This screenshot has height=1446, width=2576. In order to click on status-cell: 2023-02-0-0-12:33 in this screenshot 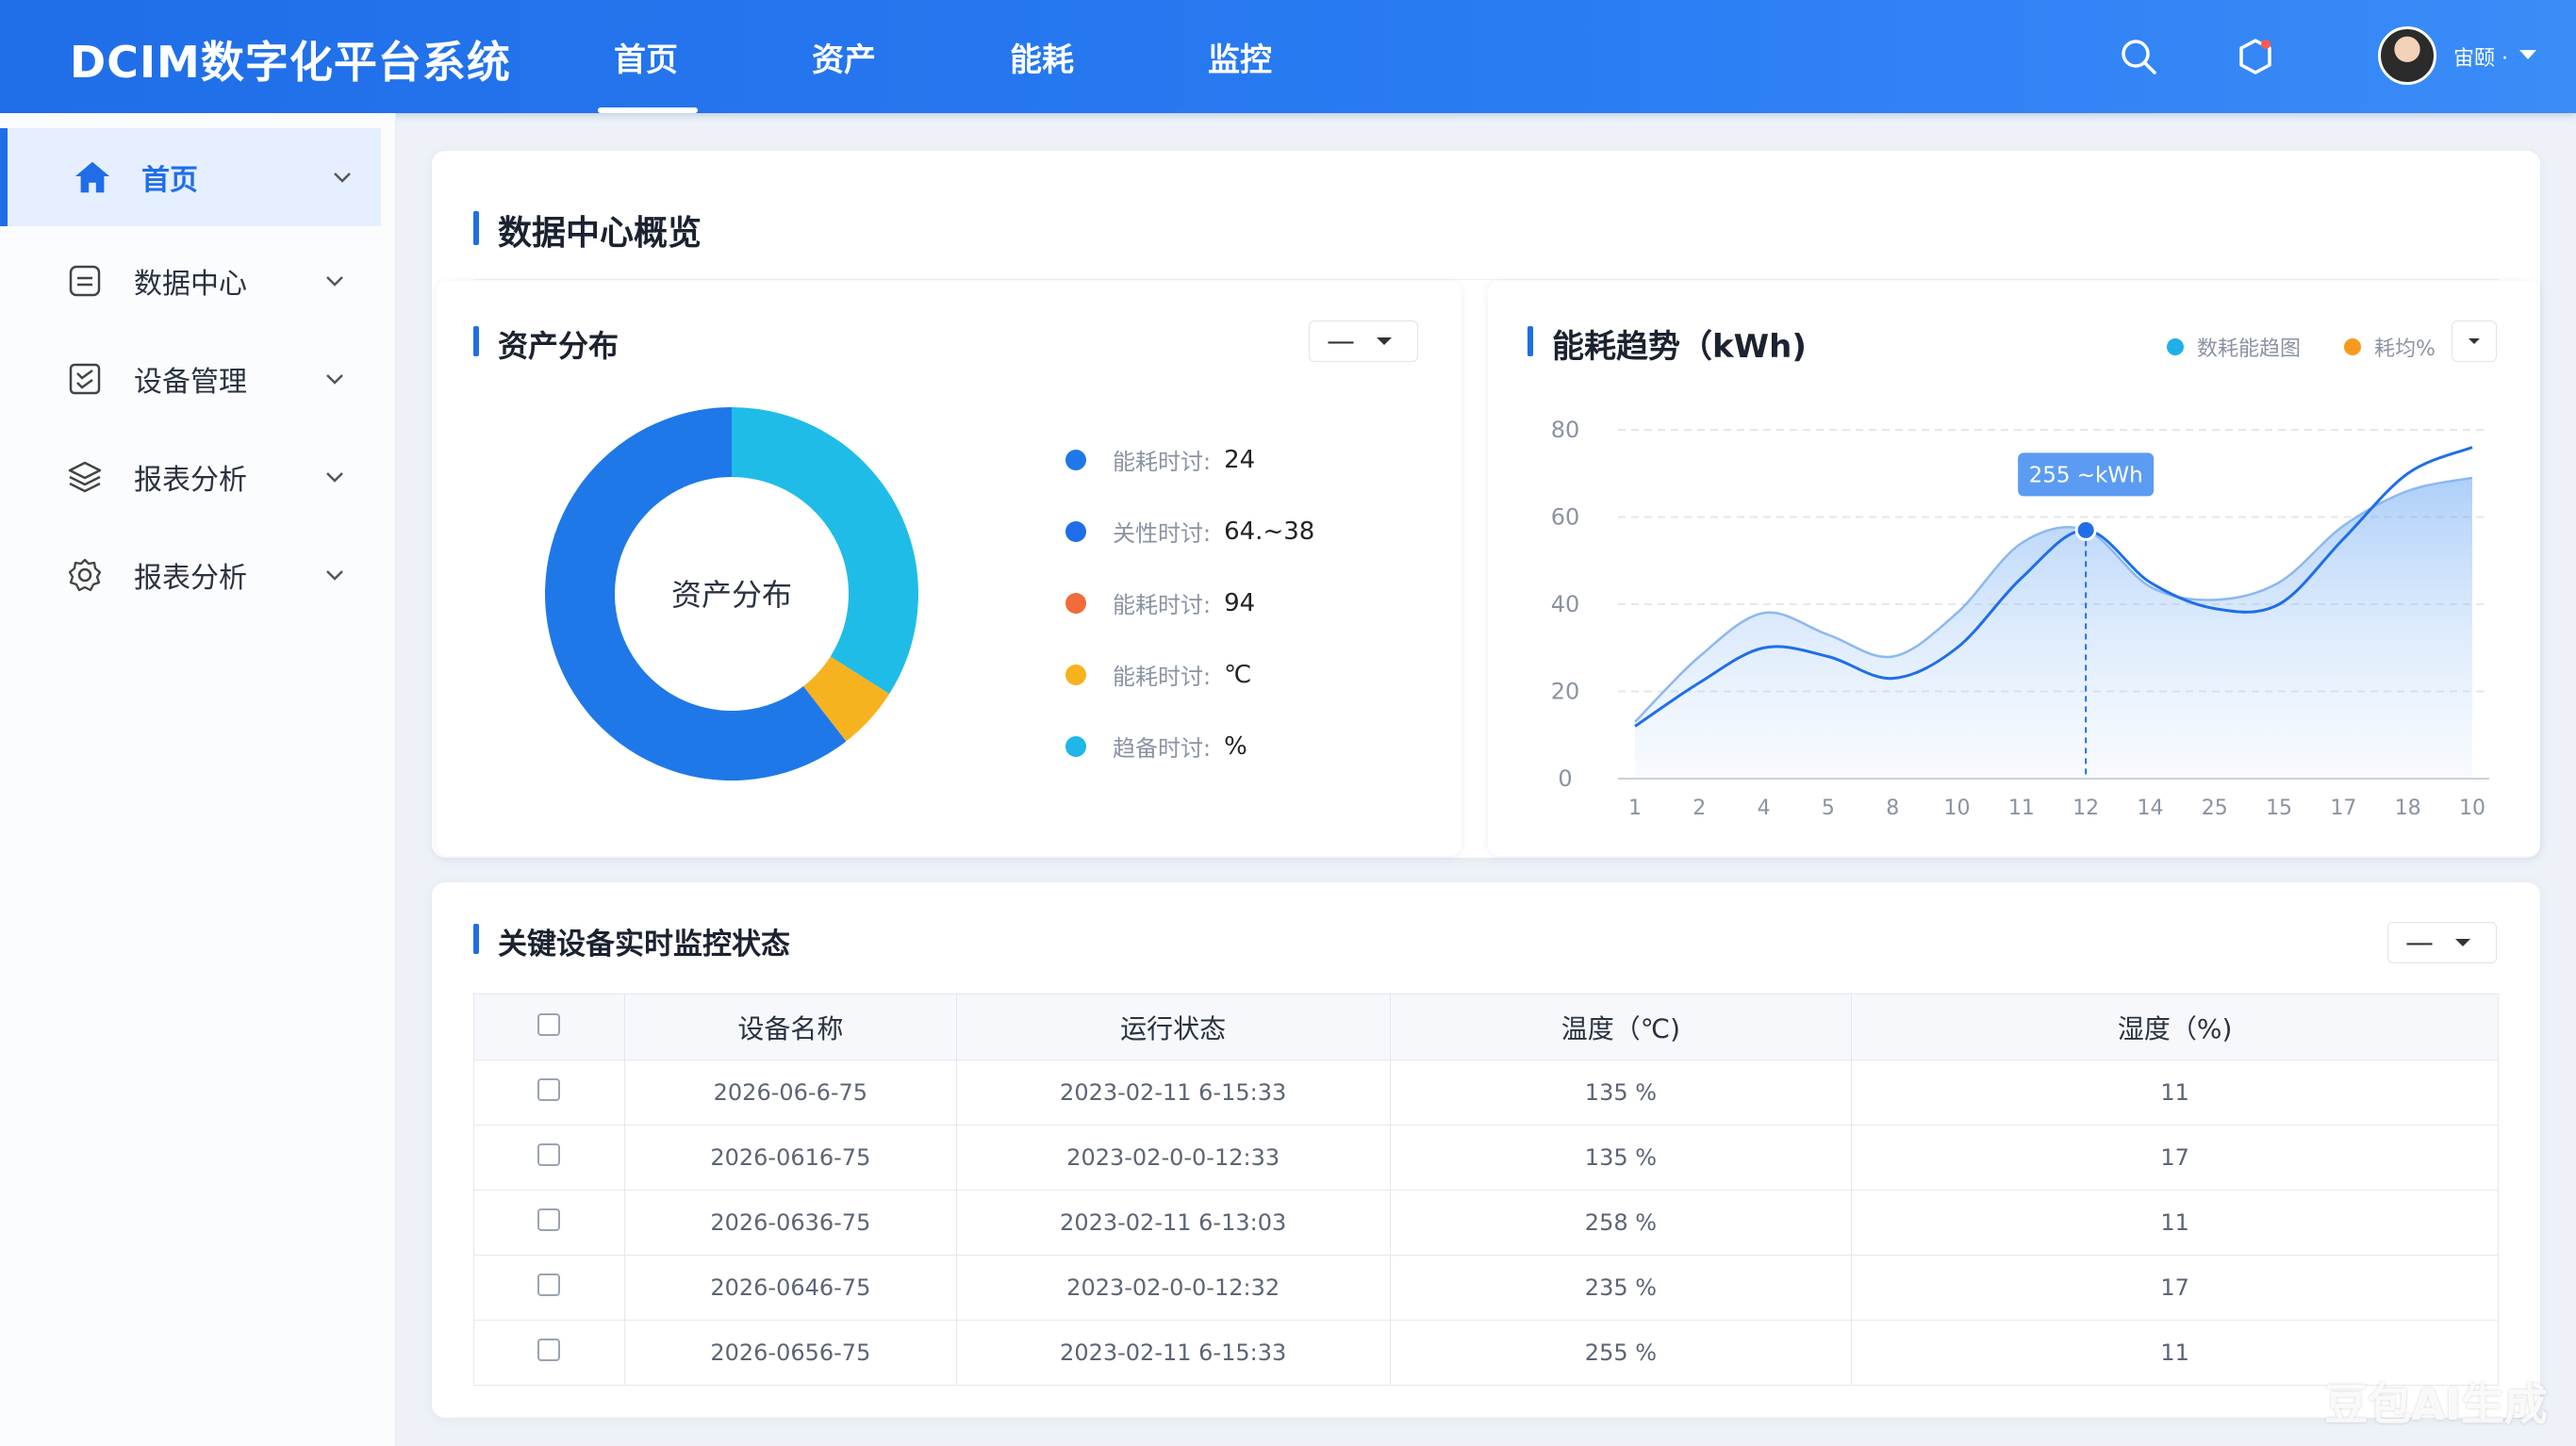, I will do `click(1173, 1158)`.